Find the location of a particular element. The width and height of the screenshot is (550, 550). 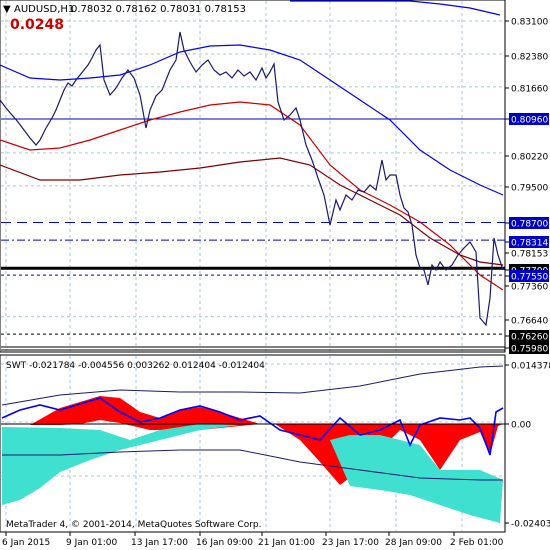

time-label: 2 Feb 01:00 is located at coordinates (477, 543).